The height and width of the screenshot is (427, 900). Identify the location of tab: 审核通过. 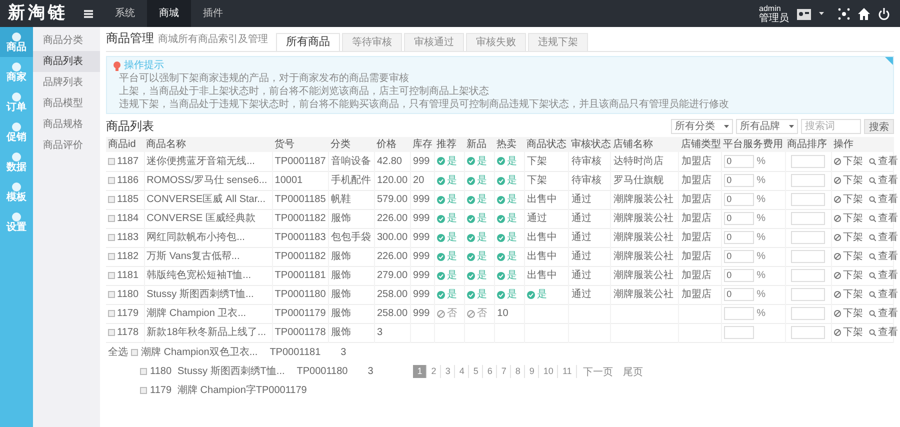
(434, 42).